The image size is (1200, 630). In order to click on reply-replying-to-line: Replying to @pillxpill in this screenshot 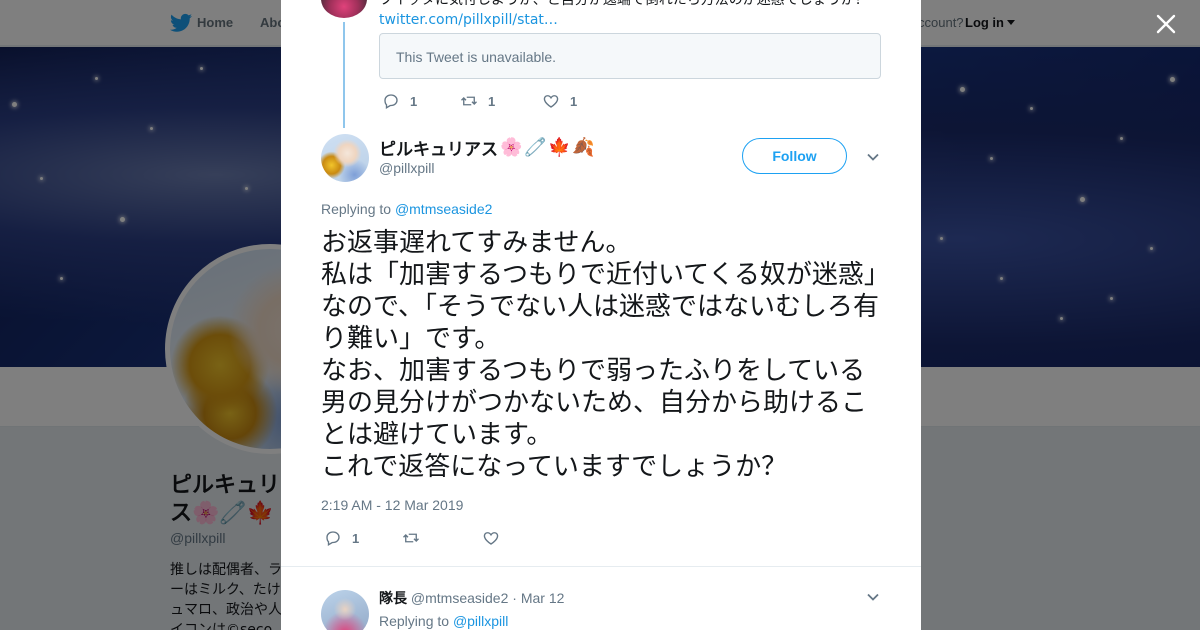, I will do `click(443, 621)`.